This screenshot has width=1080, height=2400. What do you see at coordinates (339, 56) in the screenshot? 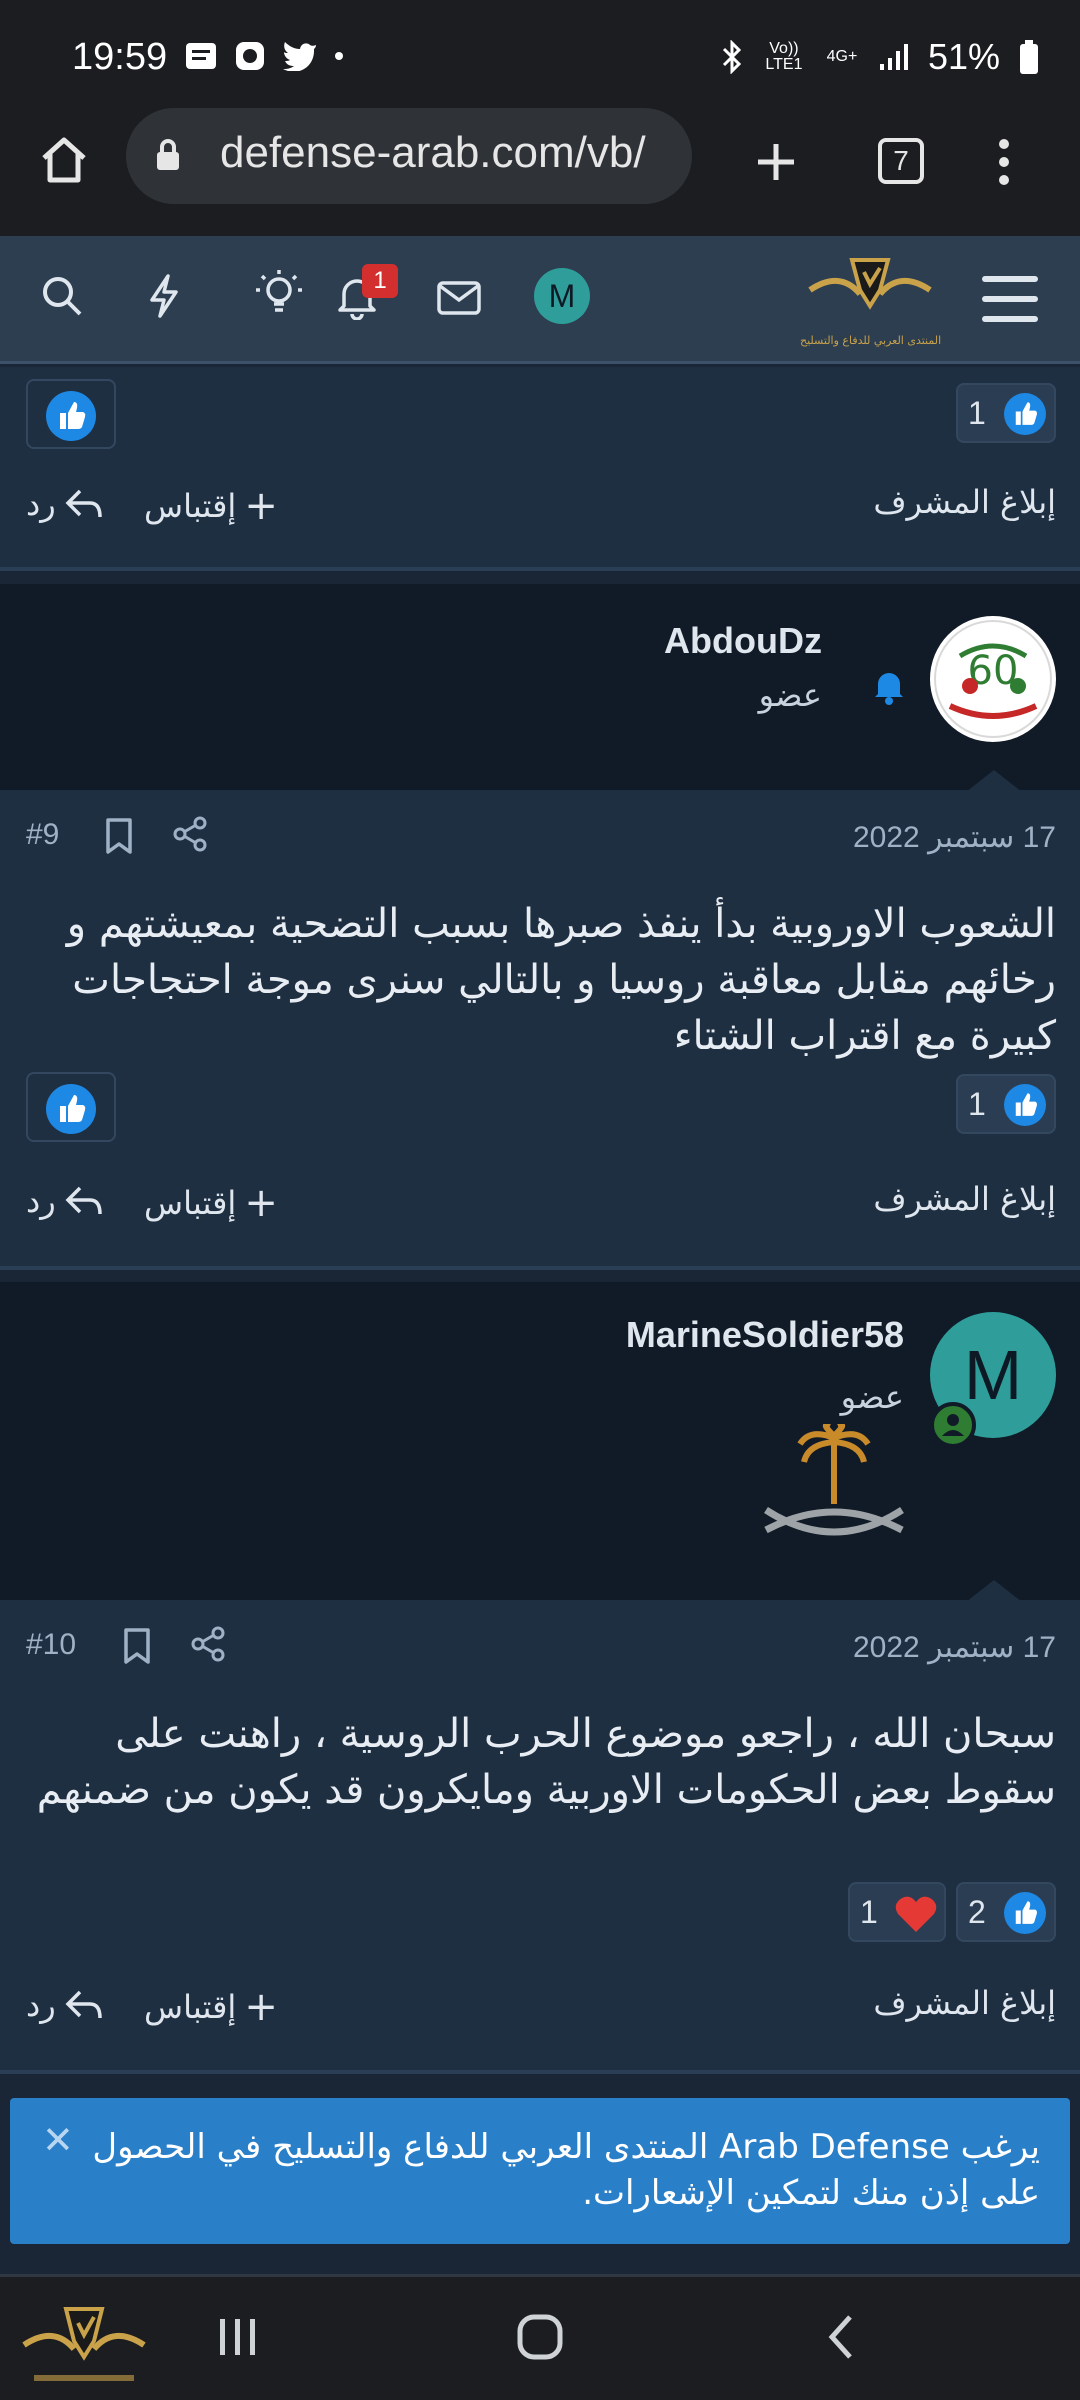
I see `dot-icon` at bounding box center [339, 56].